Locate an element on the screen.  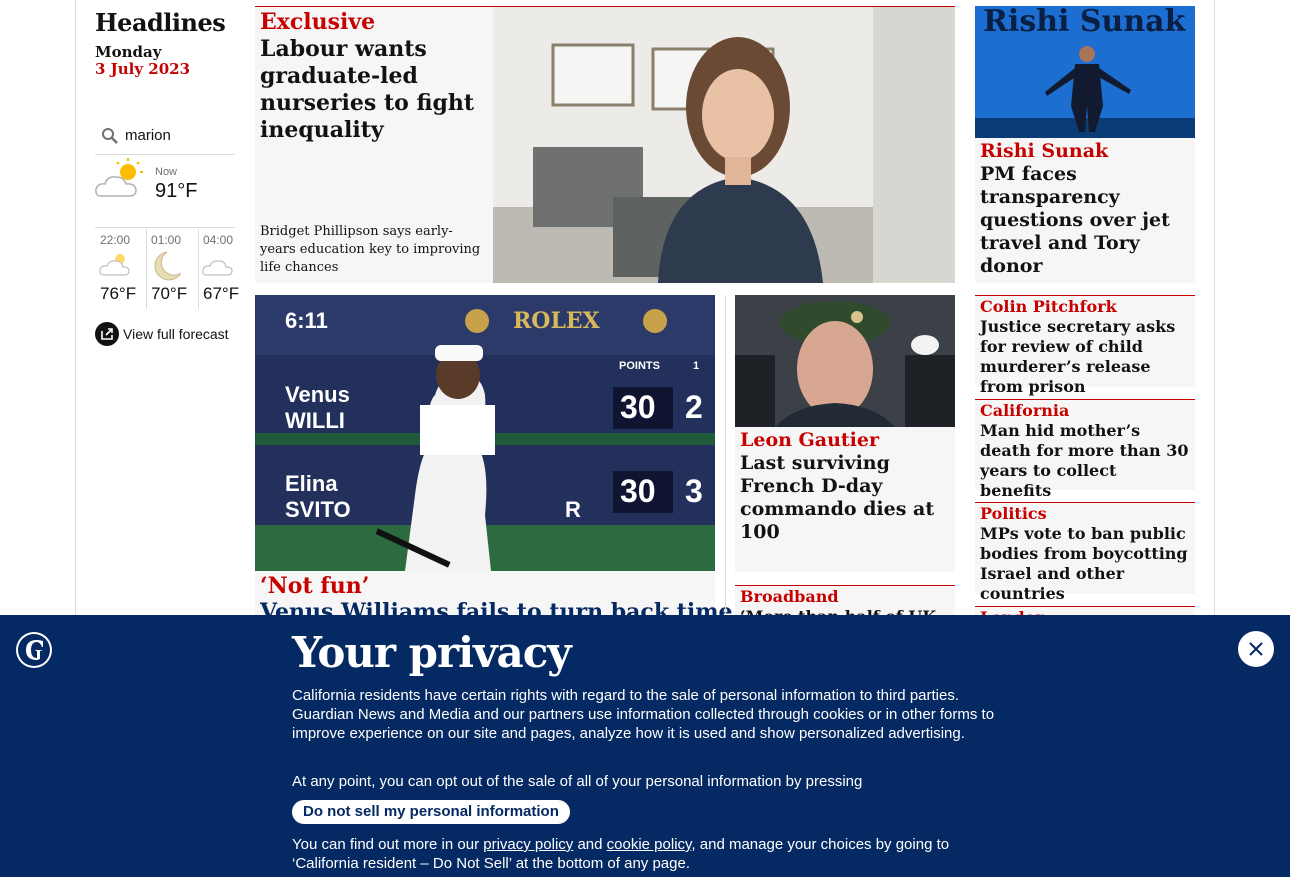
privacy-policy-link: privacy policy is located at coordinates (528, 844).